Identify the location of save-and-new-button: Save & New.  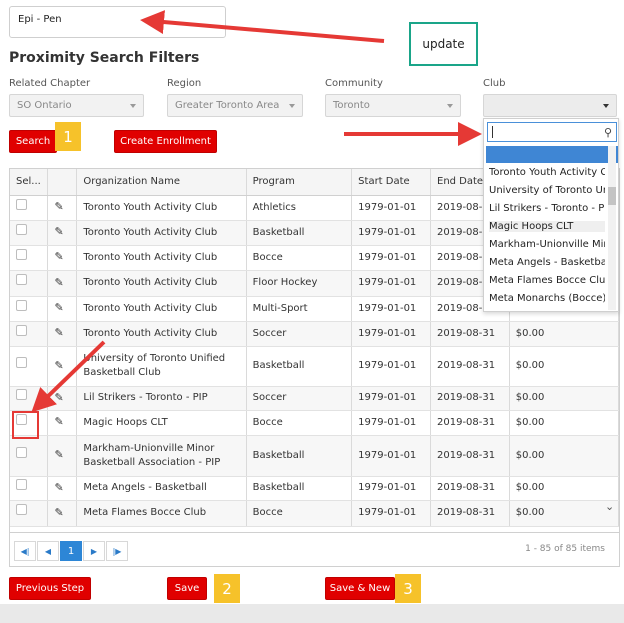
(360, 588).